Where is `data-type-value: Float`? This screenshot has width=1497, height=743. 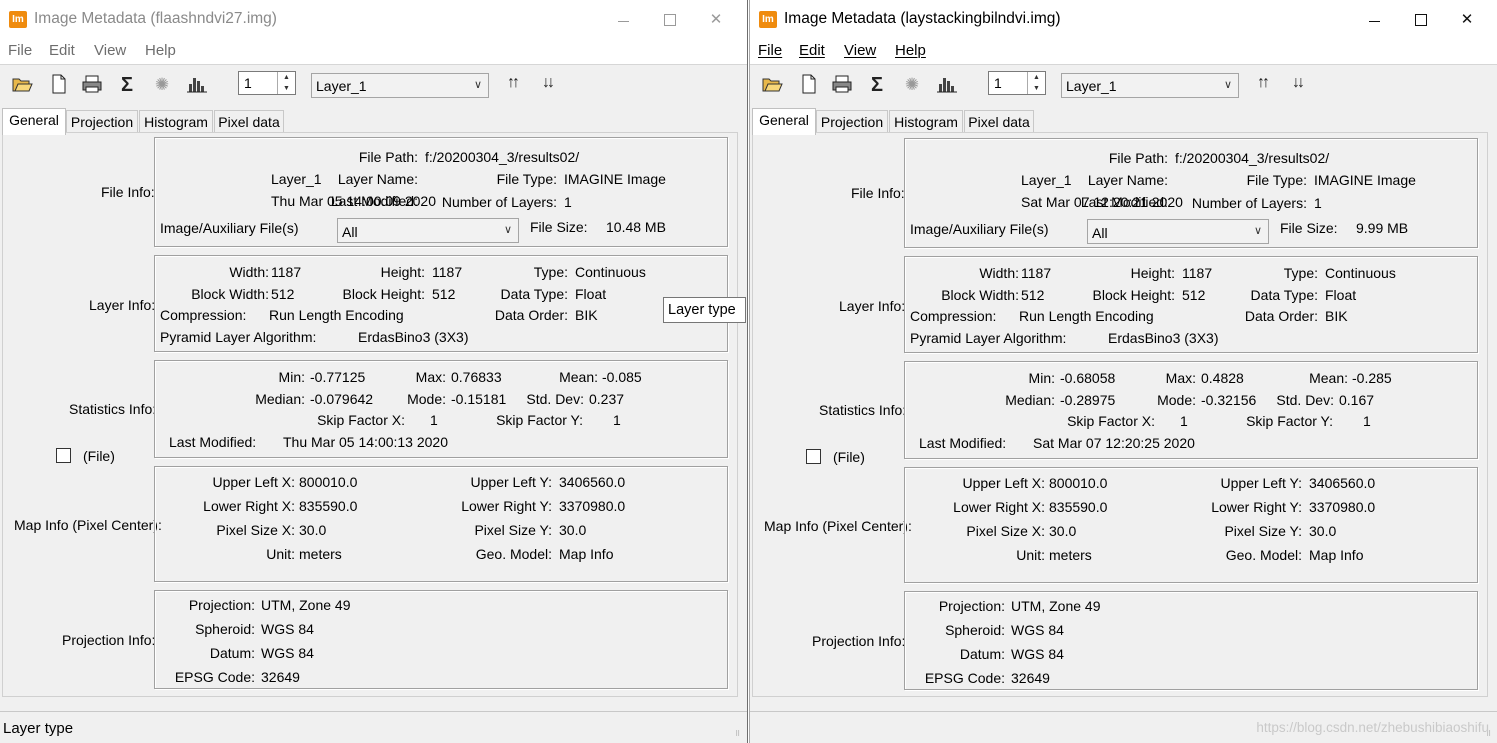
data-type-value: Float is located at coordinates (1341, 295).